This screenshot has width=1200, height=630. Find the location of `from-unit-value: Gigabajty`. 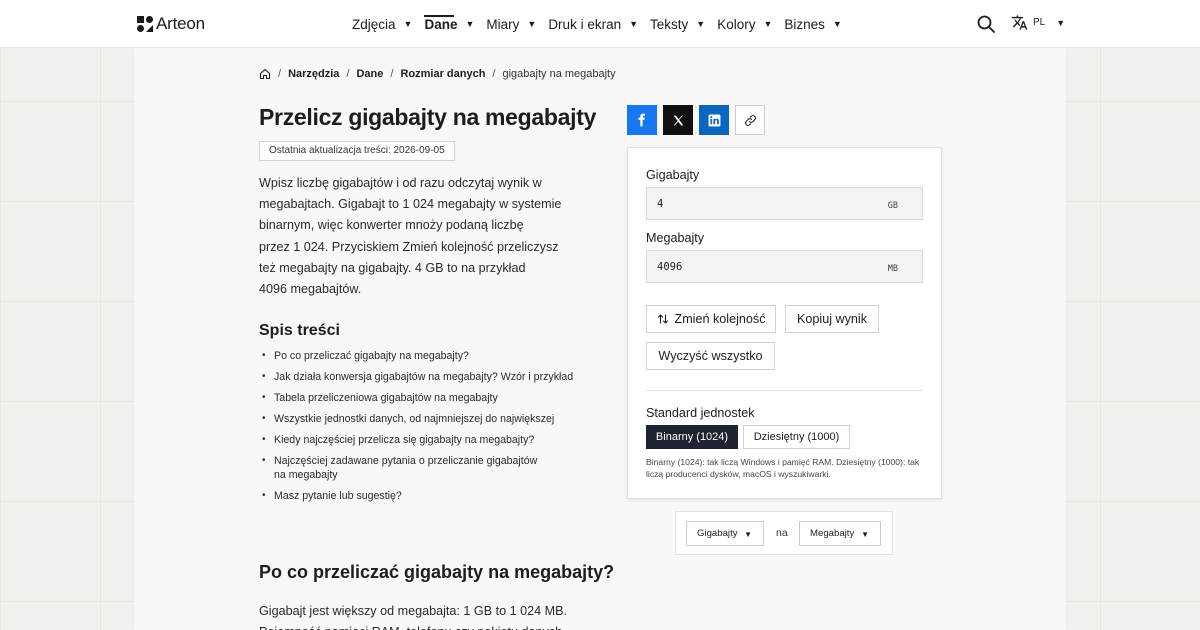

from-unit-value: Gigabajty is located at coordinates (717, 533).